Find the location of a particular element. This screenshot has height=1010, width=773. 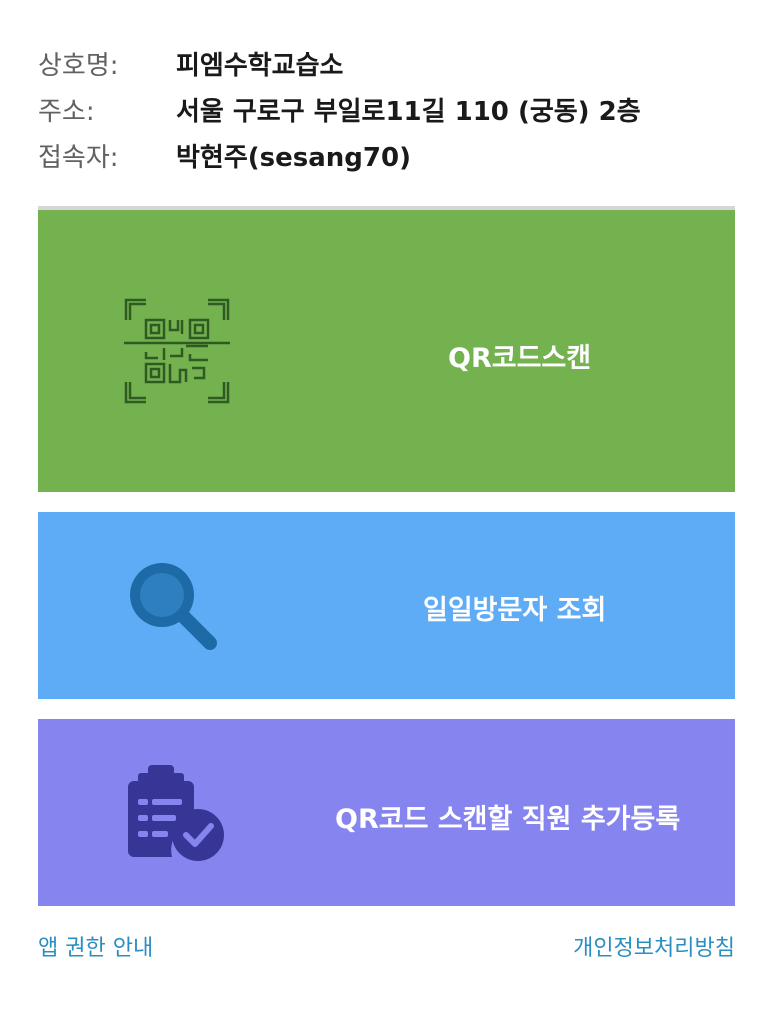

daily-visitors-label: 일일방문자 조회 is located at coordinates (515, 610).